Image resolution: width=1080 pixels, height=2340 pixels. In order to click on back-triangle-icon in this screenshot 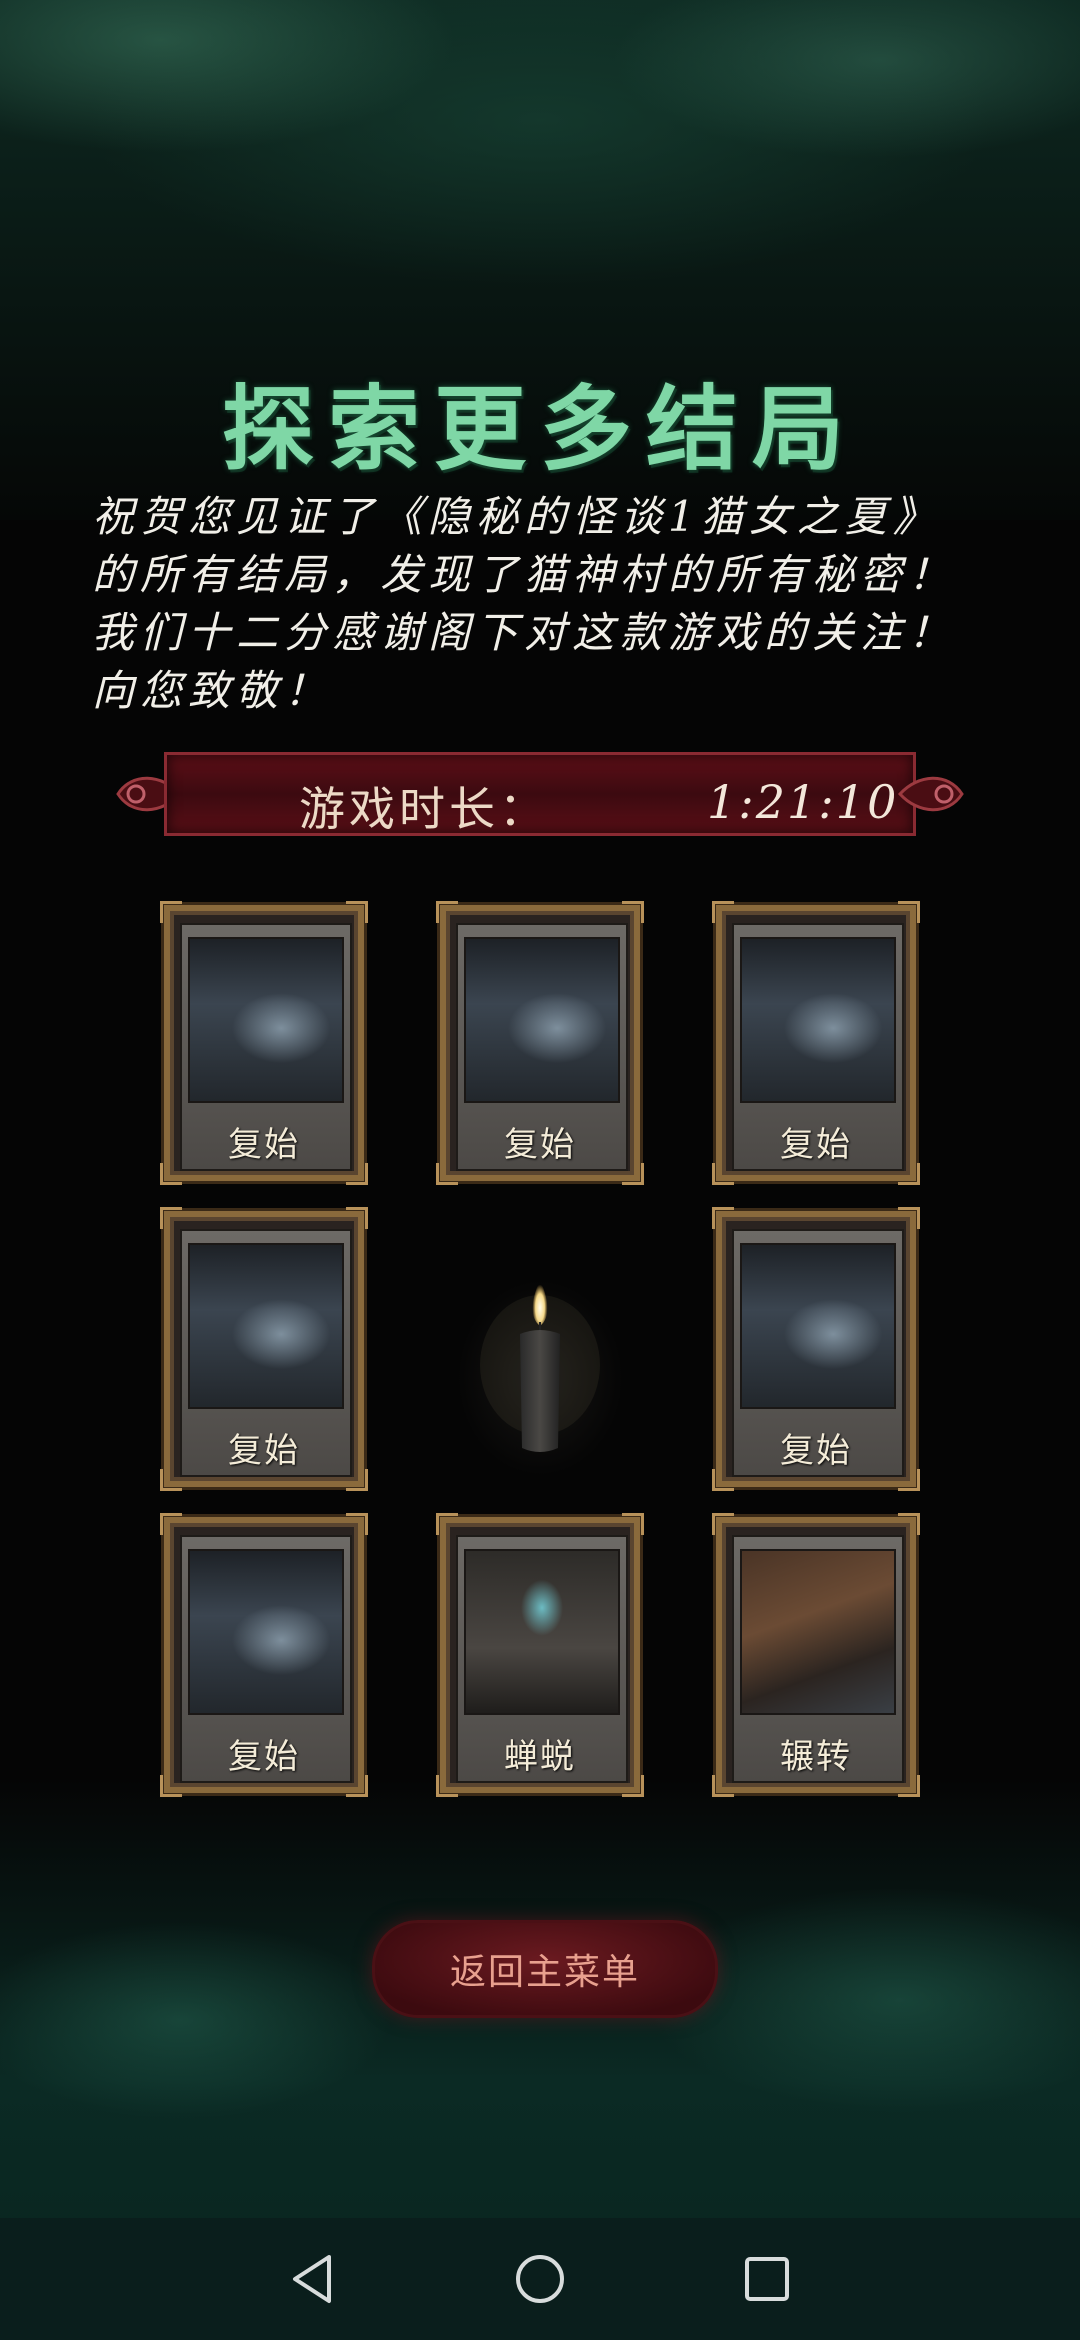, I will do `click(312, 2279)`.